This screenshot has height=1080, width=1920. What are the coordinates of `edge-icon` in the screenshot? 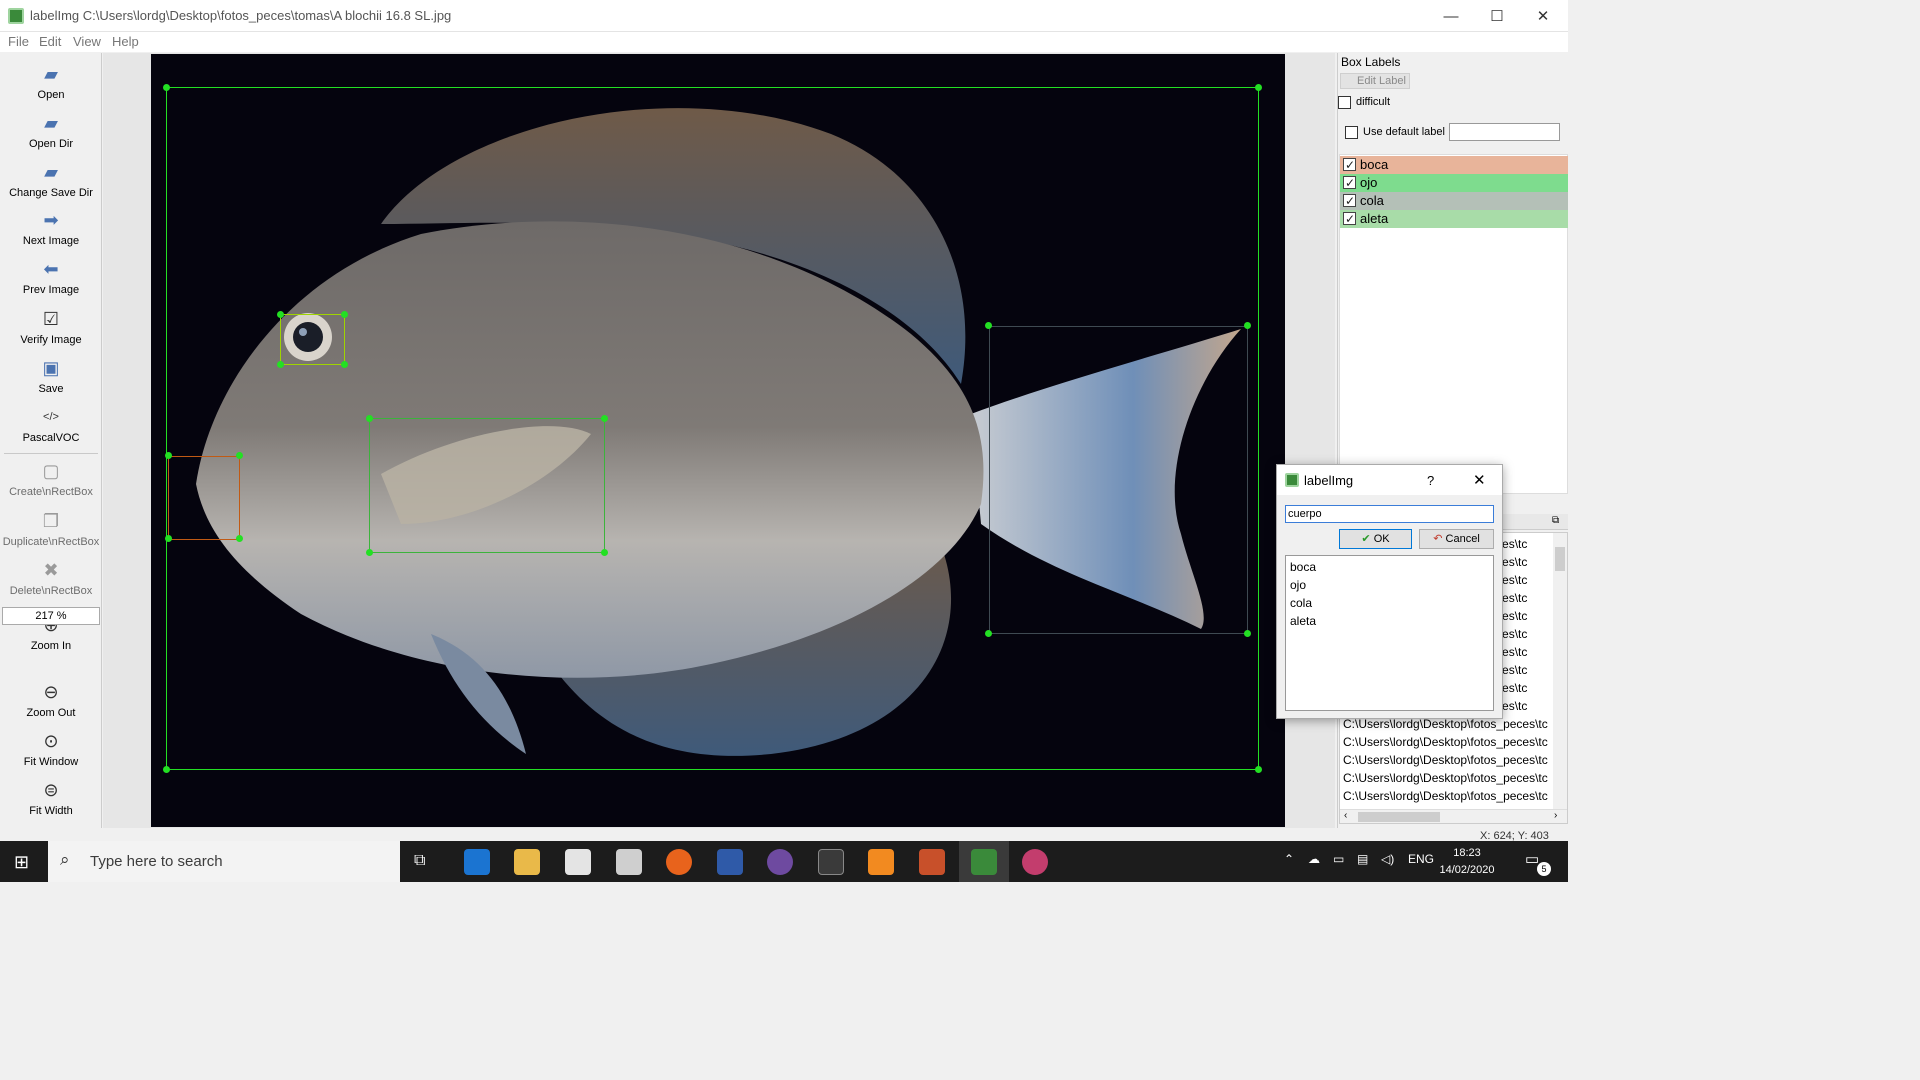 It's located at (477, 862).